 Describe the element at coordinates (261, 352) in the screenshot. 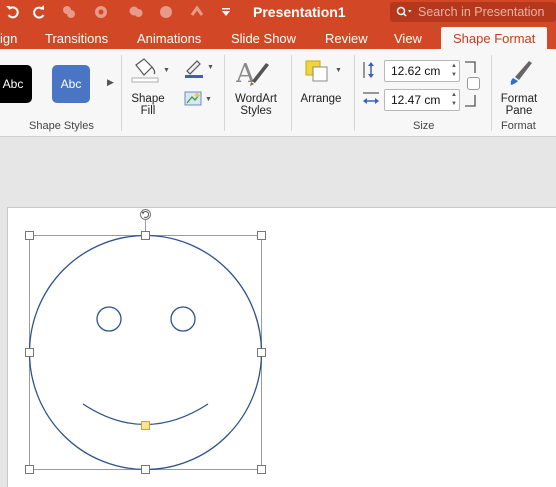

I see `resize-handle-right` at that location.